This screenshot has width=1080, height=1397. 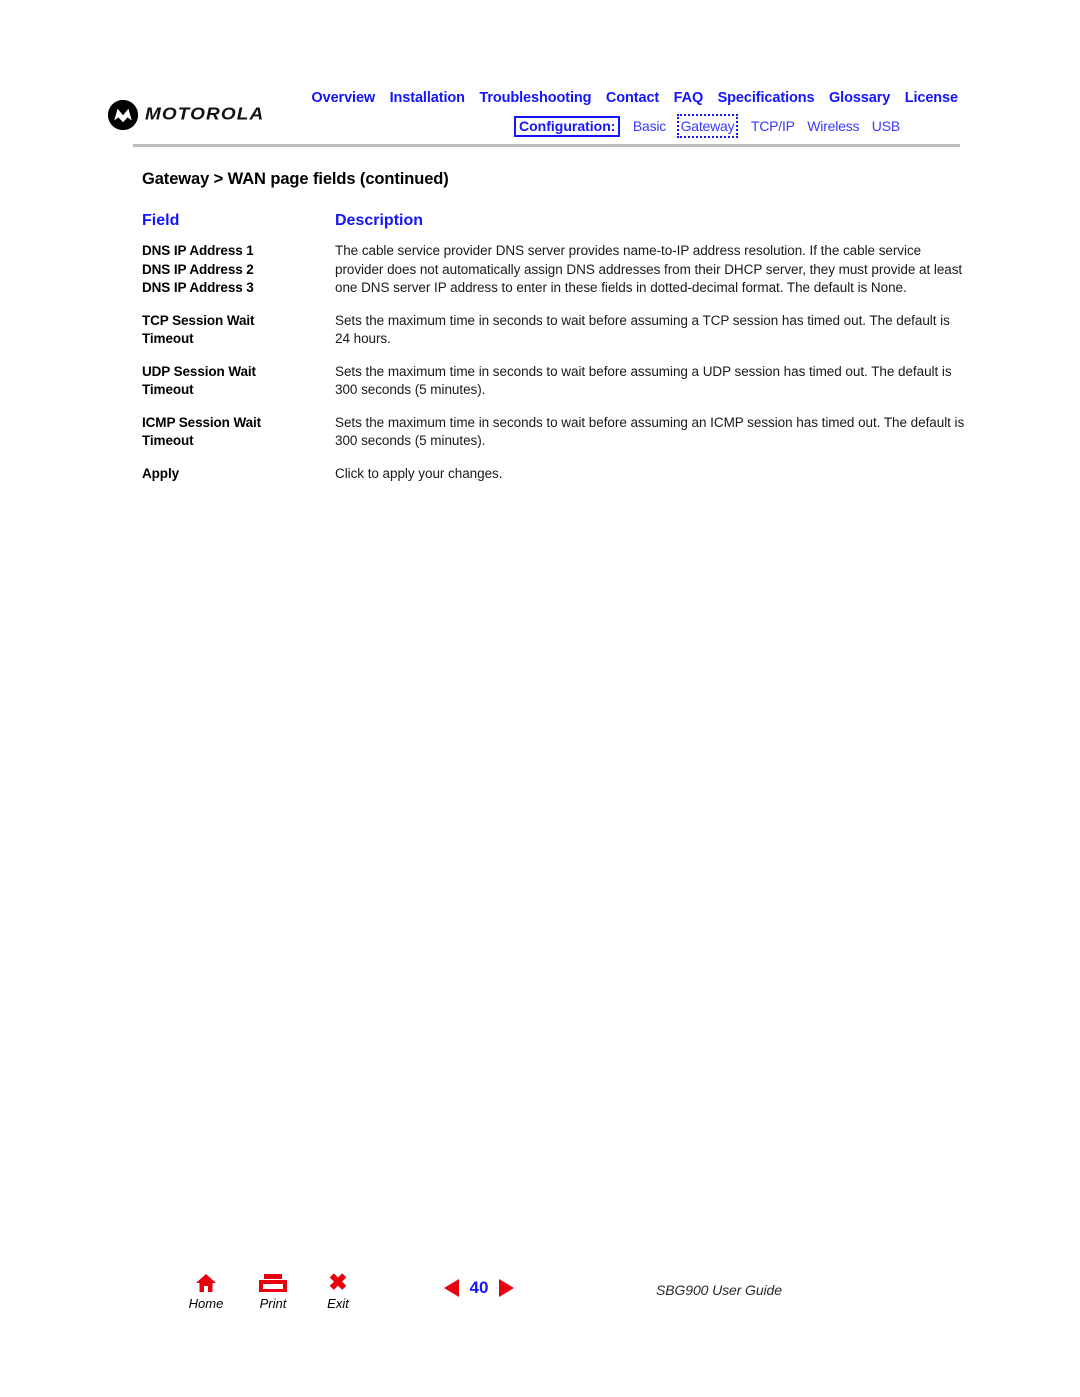 I want to click on pager: 40, so click(x=479, y=1288).